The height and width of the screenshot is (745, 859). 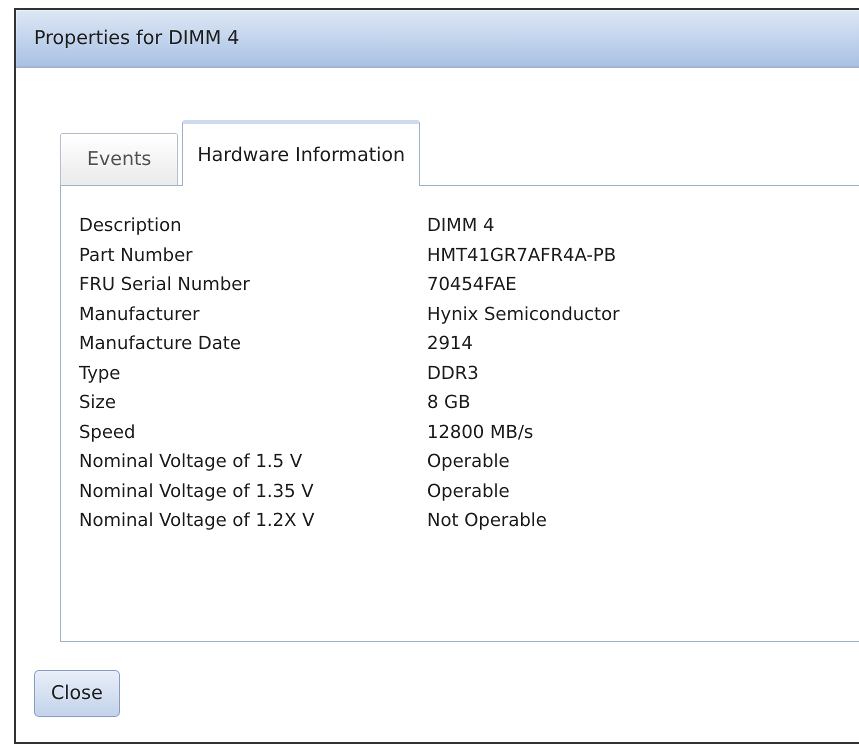 I want to click on property-label: Nominal Voltage of 1.35 V, so click(x=197, y=492).